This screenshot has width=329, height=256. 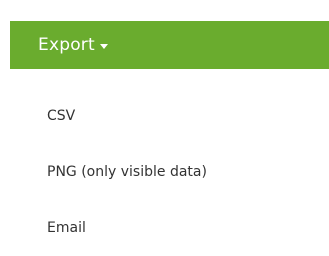 I want to click on caret-down-icon, so click(x=103, y=46).